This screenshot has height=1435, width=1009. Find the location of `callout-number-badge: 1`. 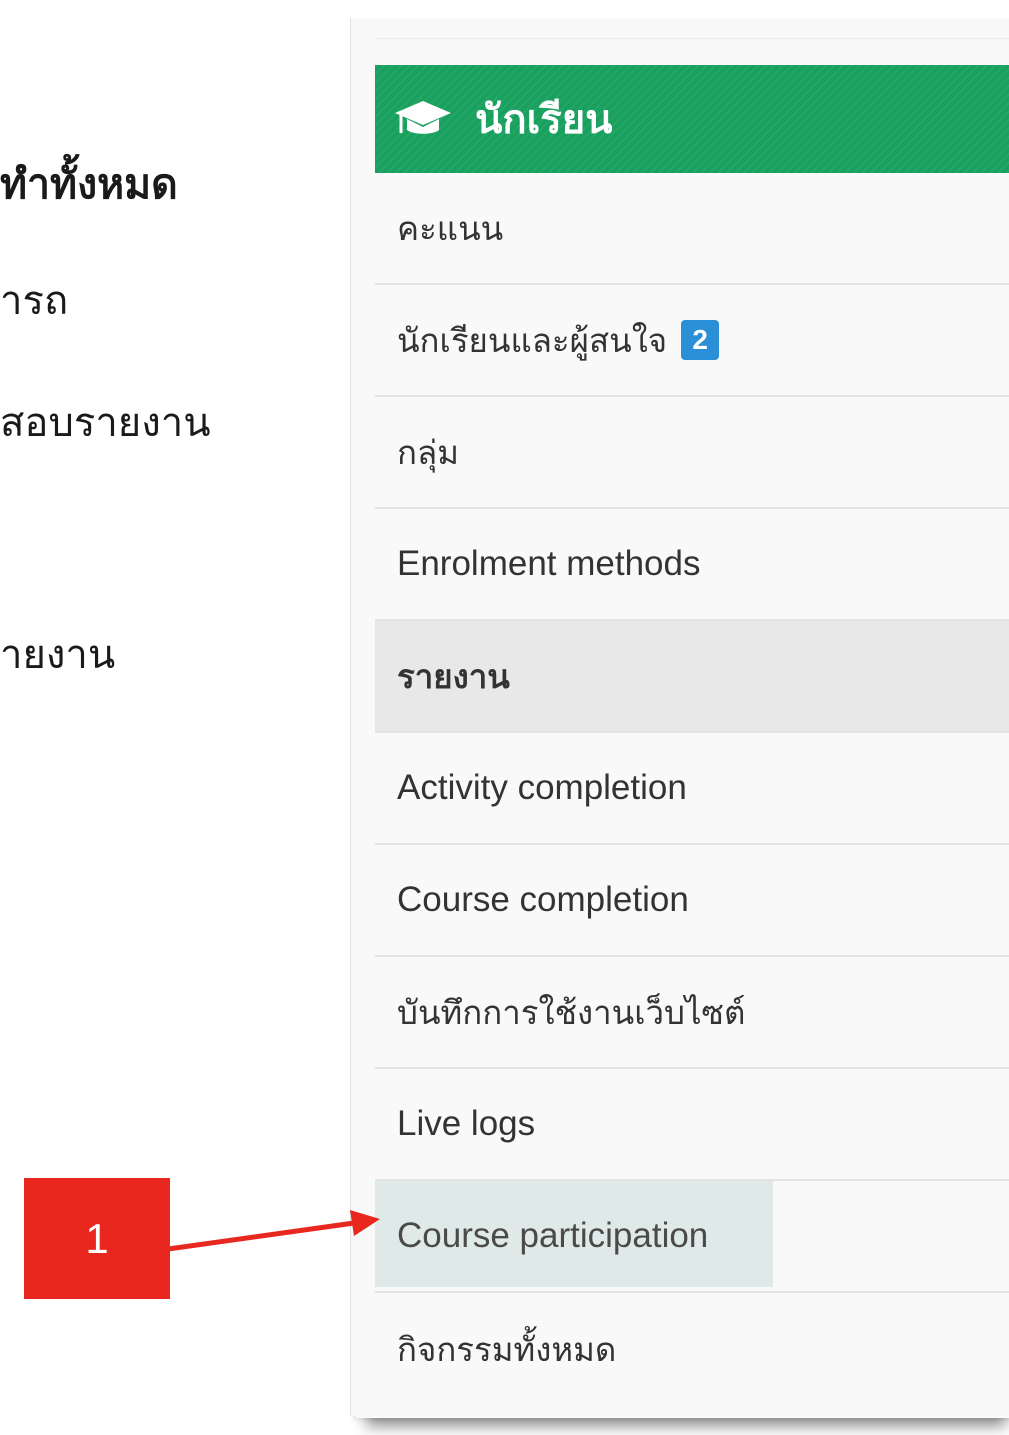

callout-number-badge: 1 is located at coordinates (97, 1238).